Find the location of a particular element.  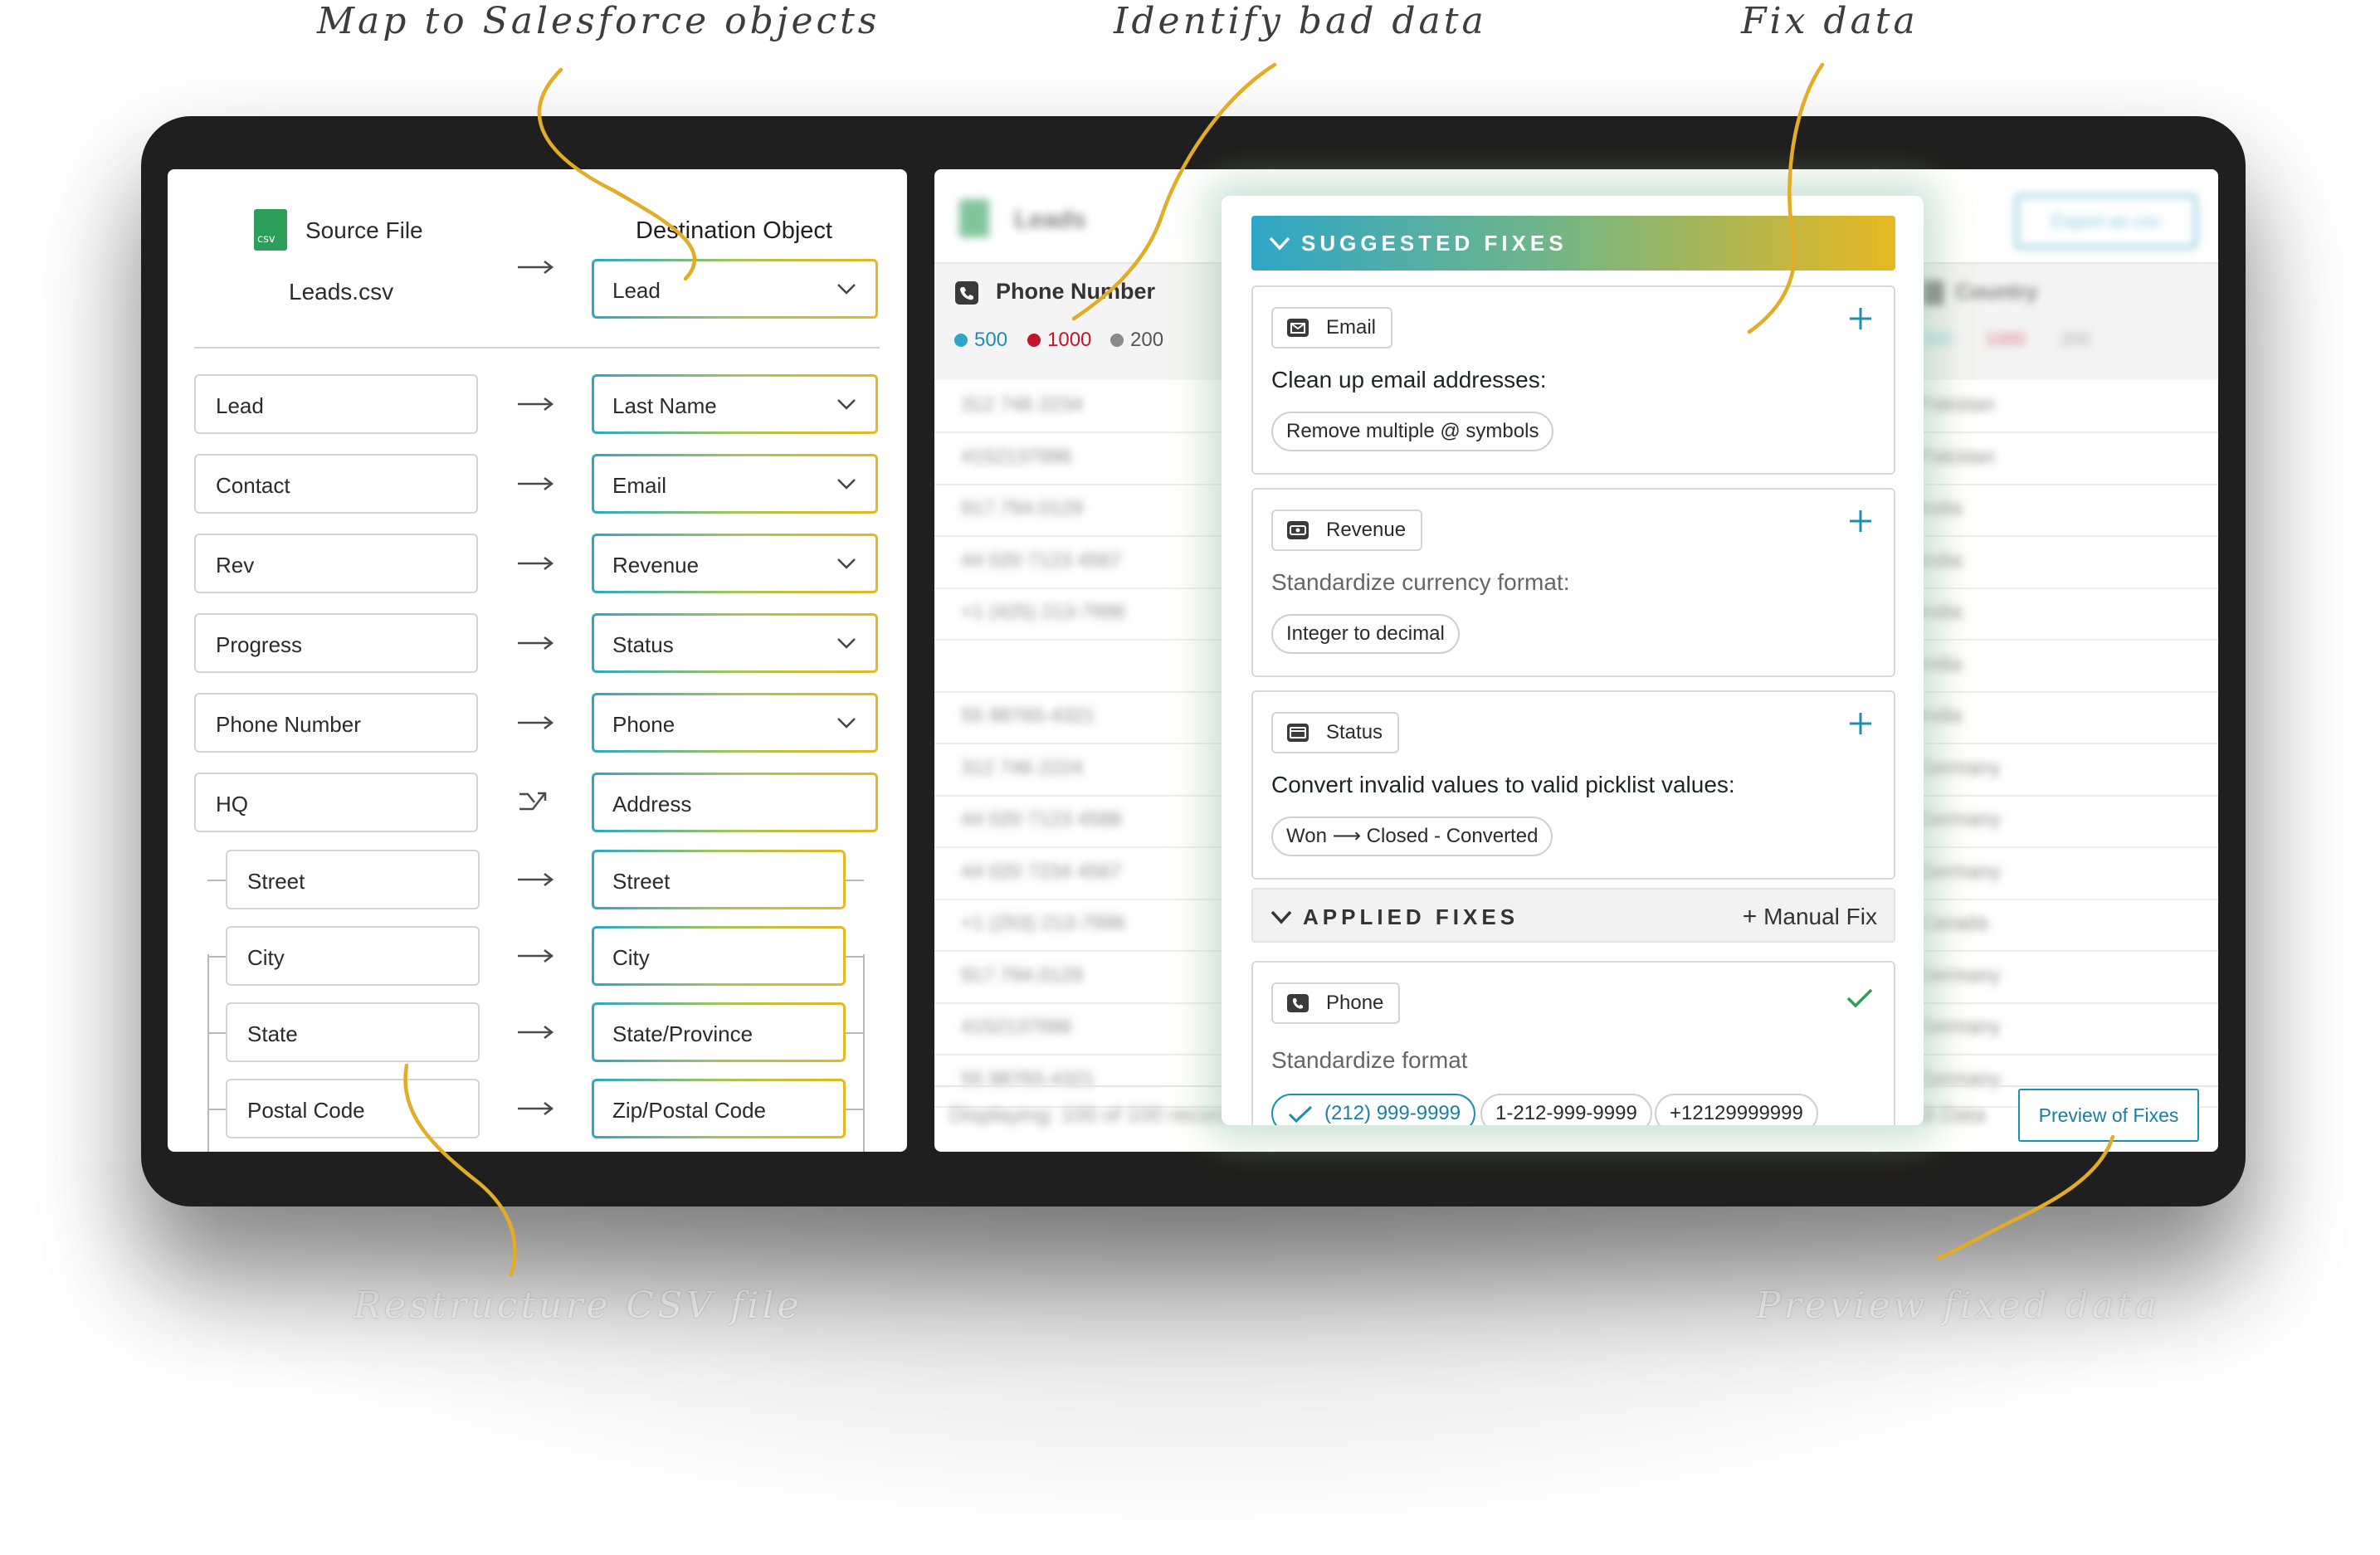

suggested-fixes-header: SUGGESTED FIXES is located at coordinates (1573, 243).